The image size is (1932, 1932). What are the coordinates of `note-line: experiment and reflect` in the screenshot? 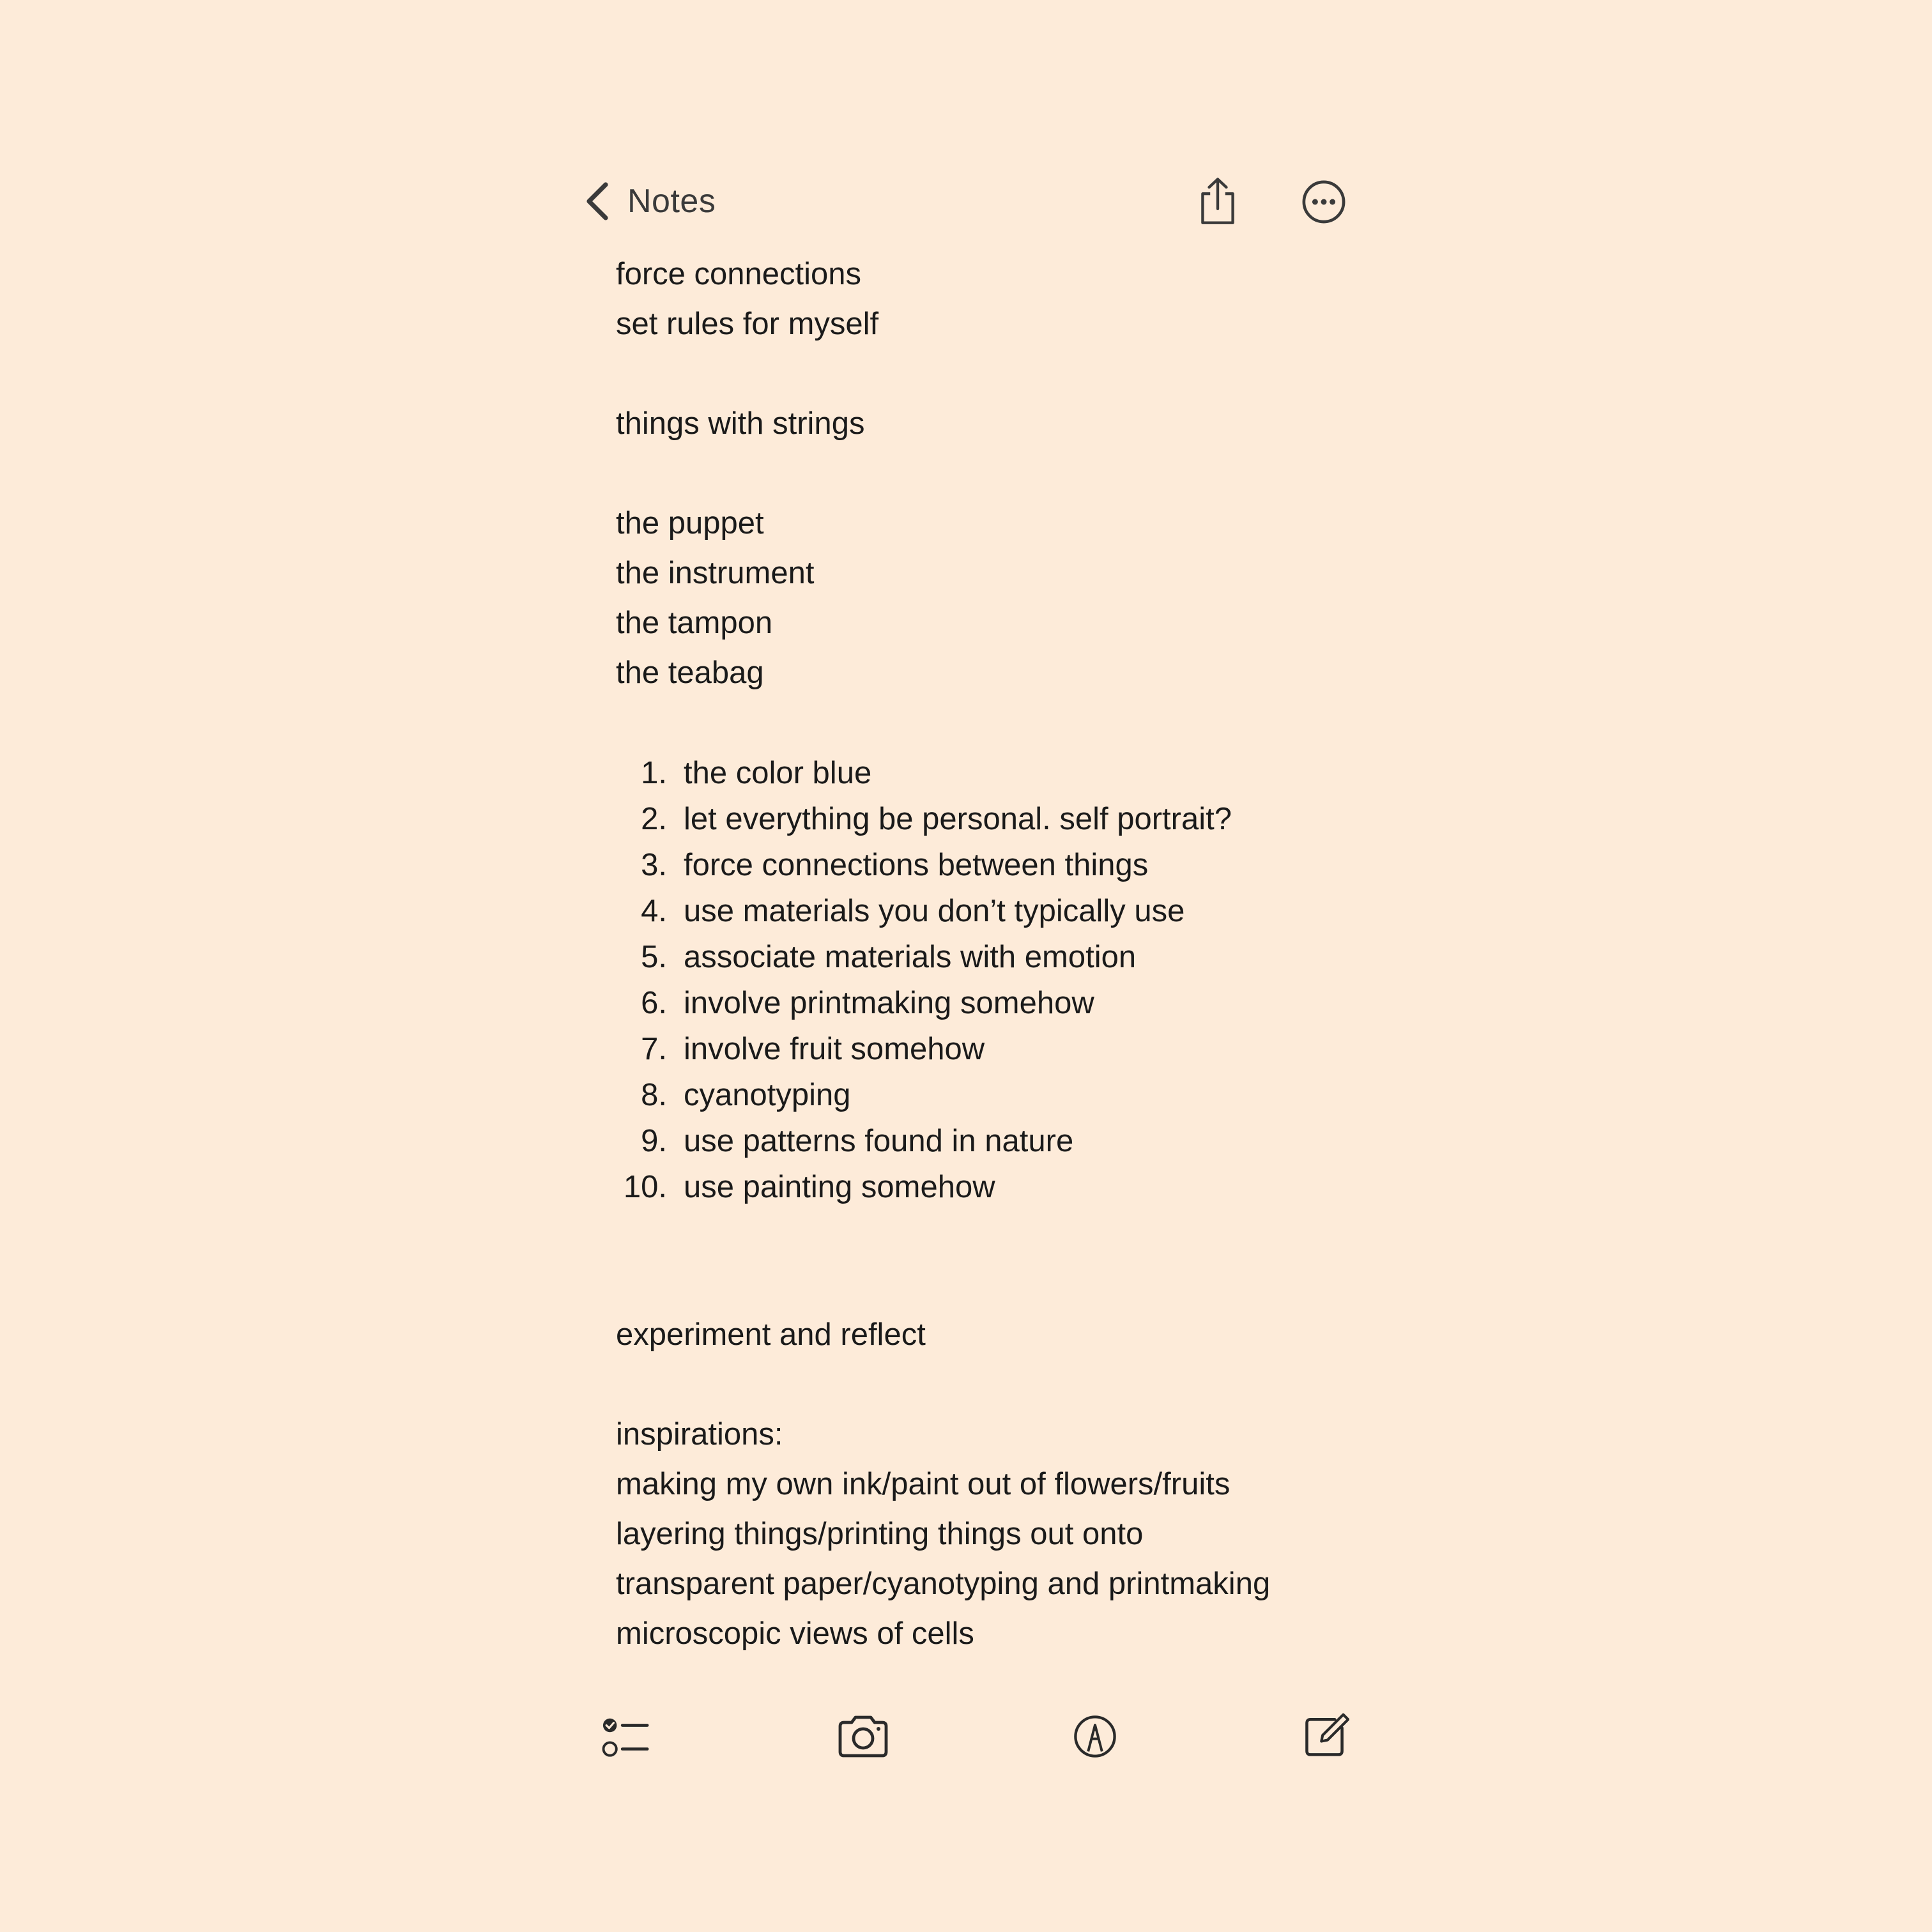 It's located at (771, 1334).